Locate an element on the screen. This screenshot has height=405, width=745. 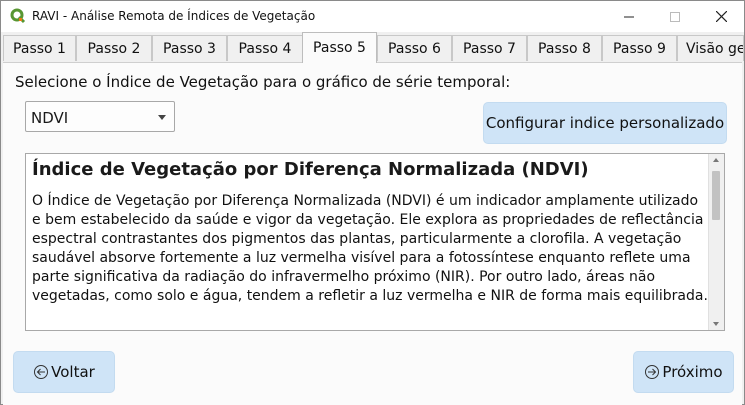
tab-visao-geral: Visão ge is located at coordinates (710, 48).